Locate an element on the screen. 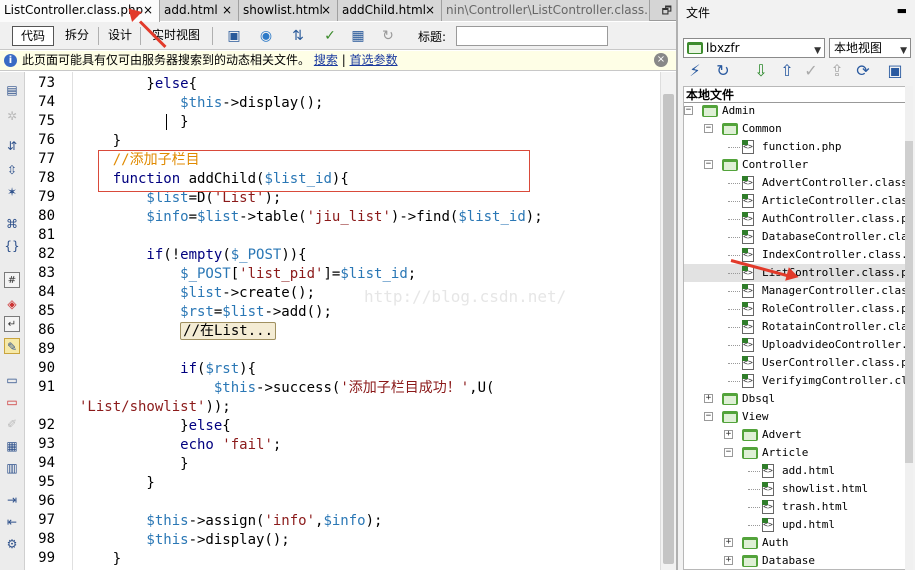 This screenshot has width=915, height=570. connect-icon: ⚡ is located at coordinates (695, 71).